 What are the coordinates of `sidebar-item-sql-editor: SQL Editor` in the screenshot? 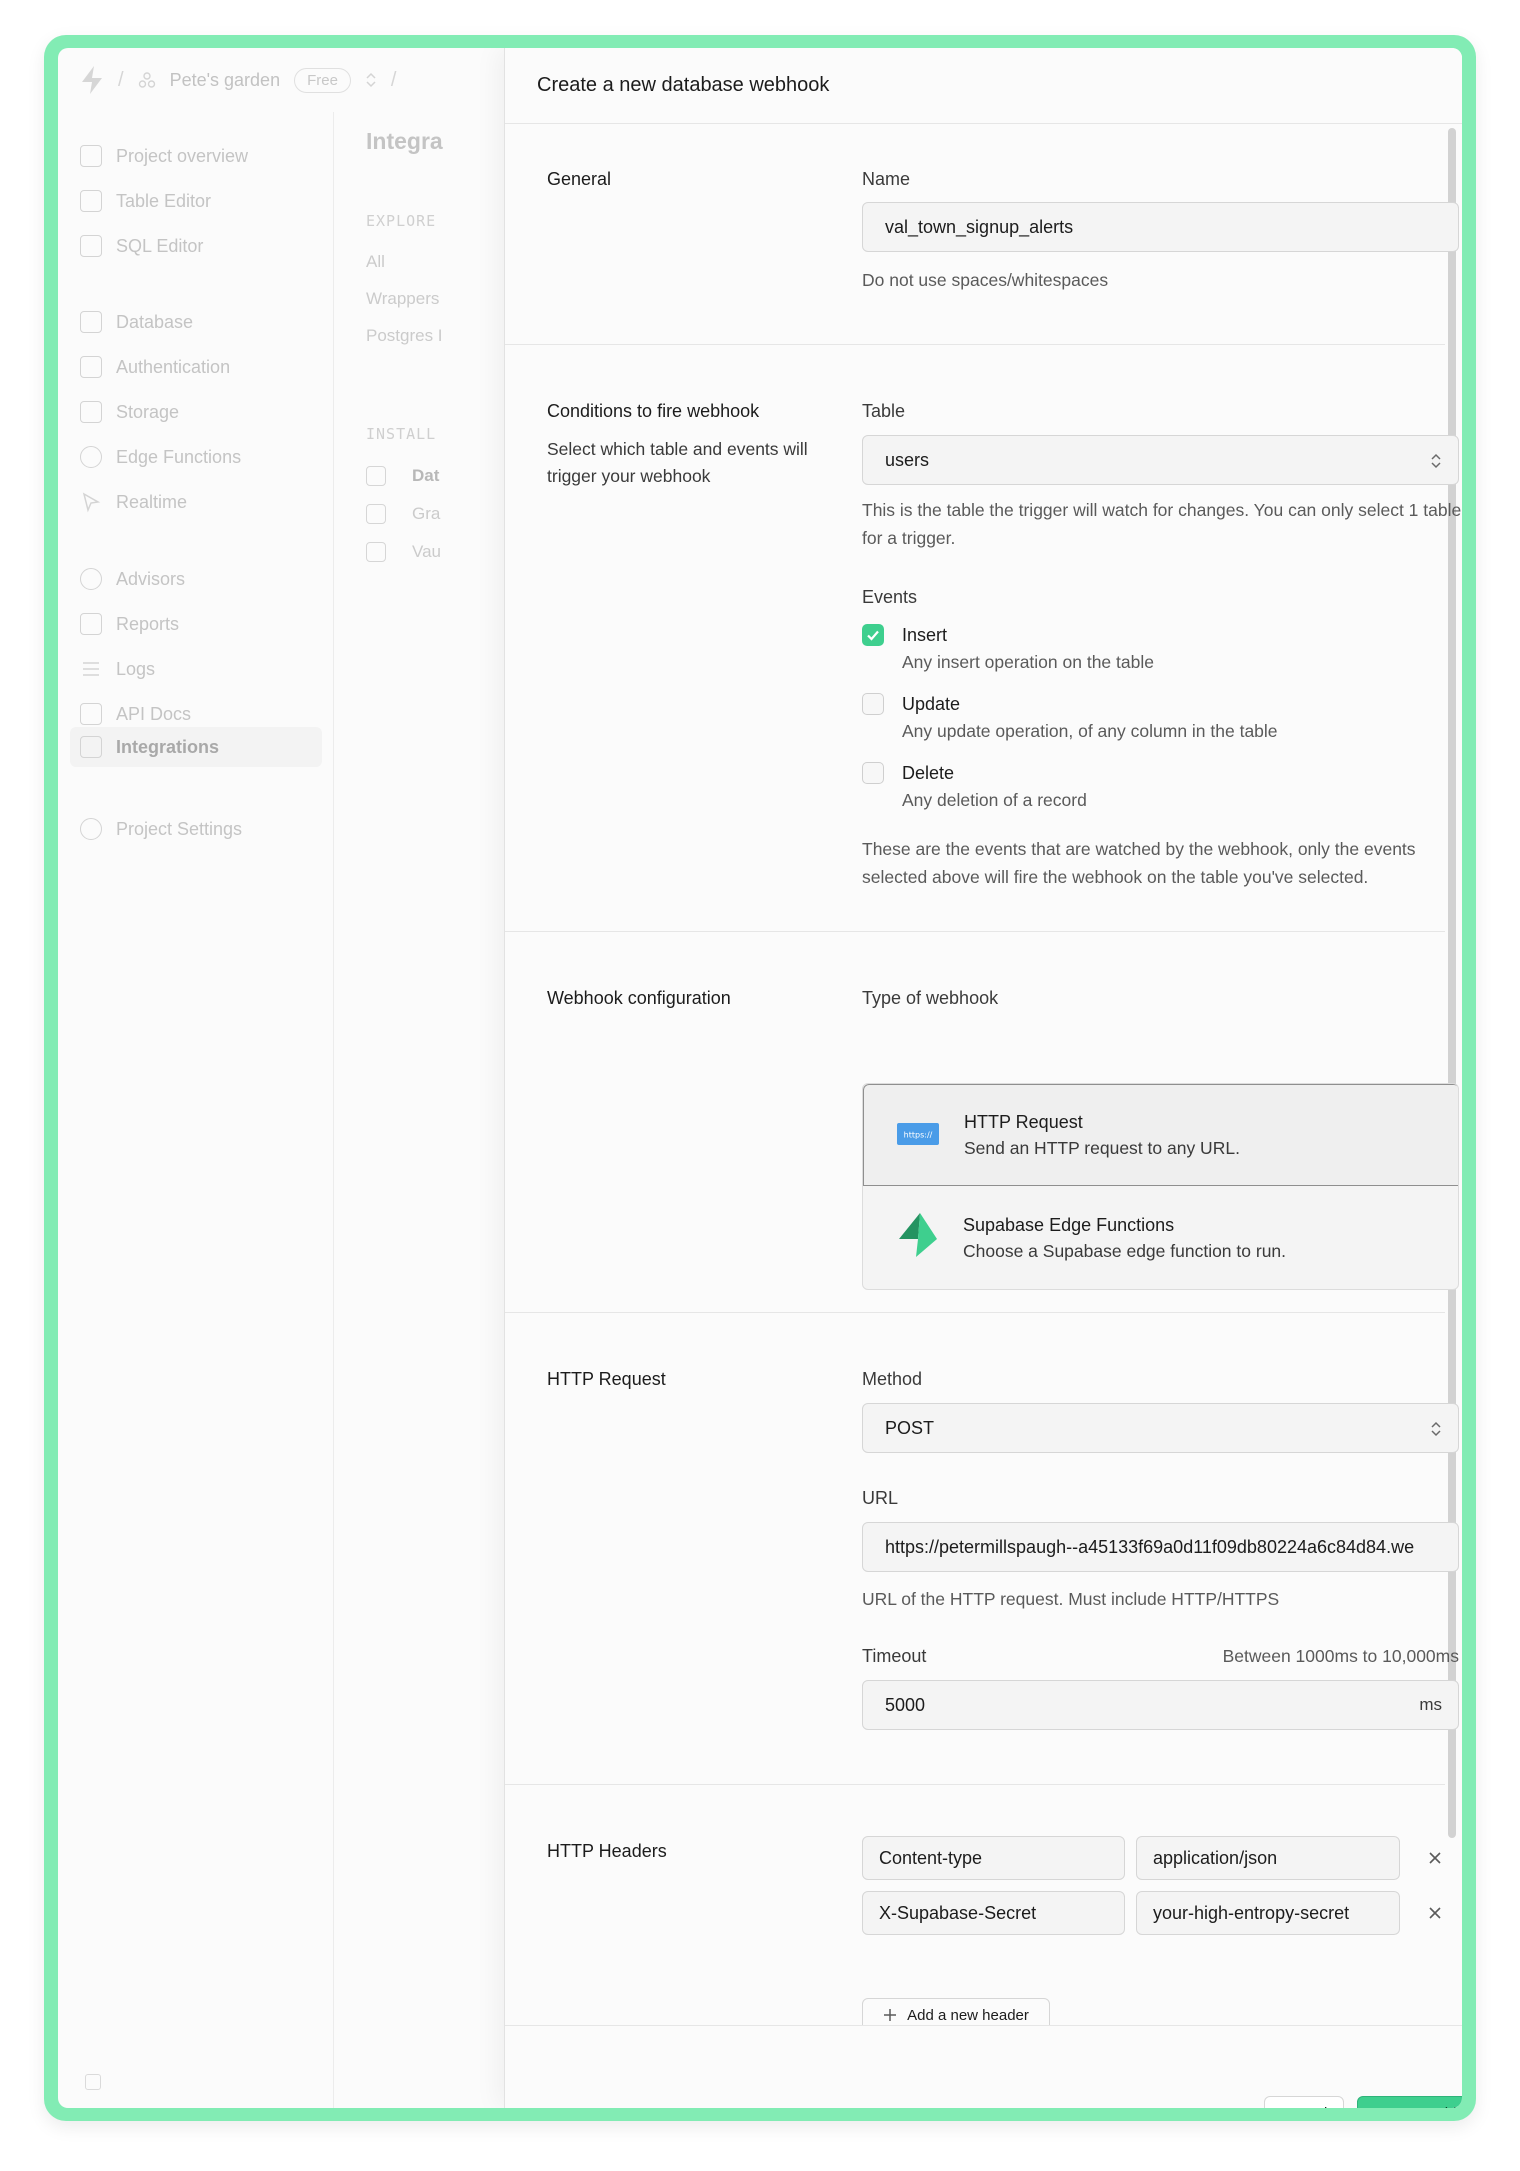 It's located at (141, 246).